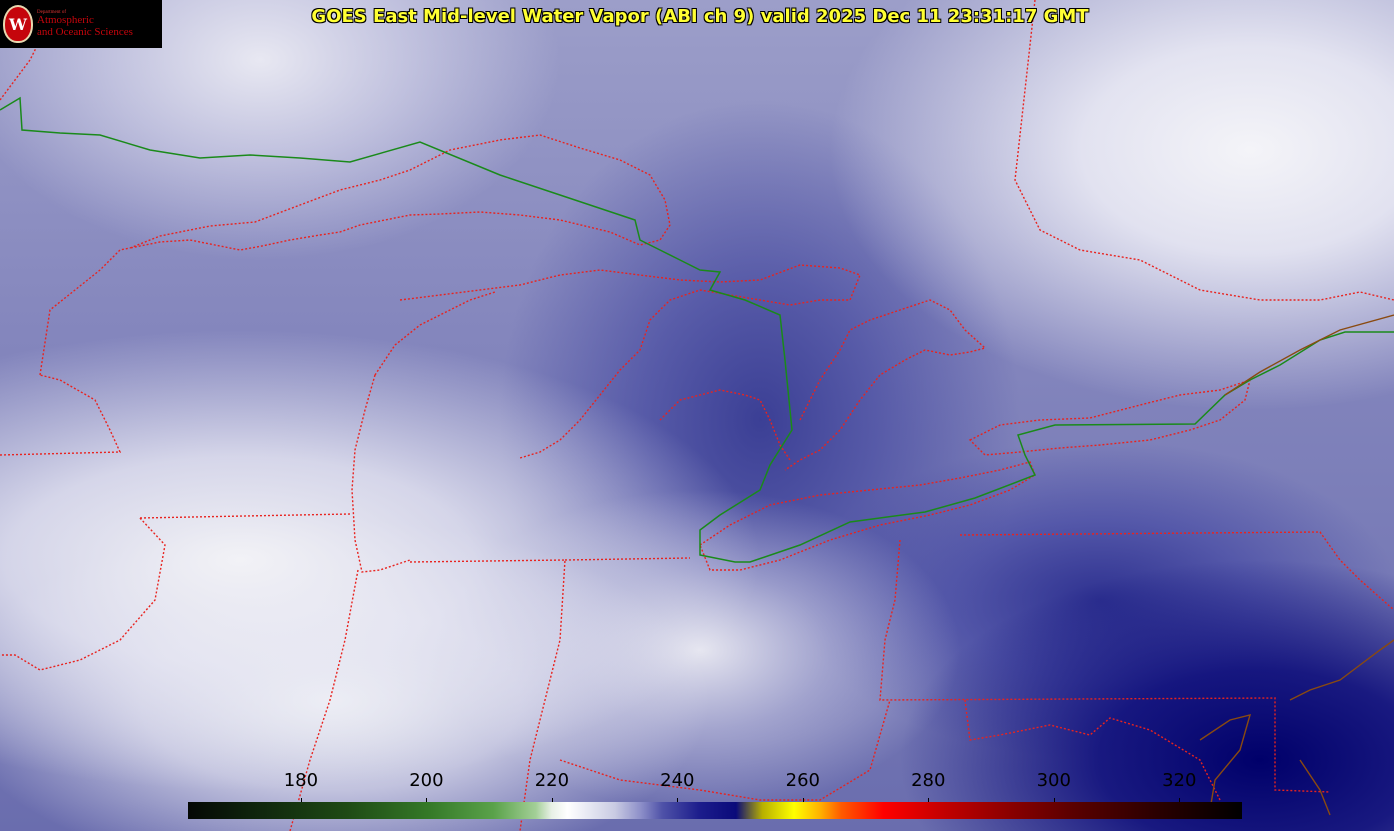 Image resolution: width=1394 pixels, height=831 pixels. I want to click on lake-huron-shore, so click(823, 385).